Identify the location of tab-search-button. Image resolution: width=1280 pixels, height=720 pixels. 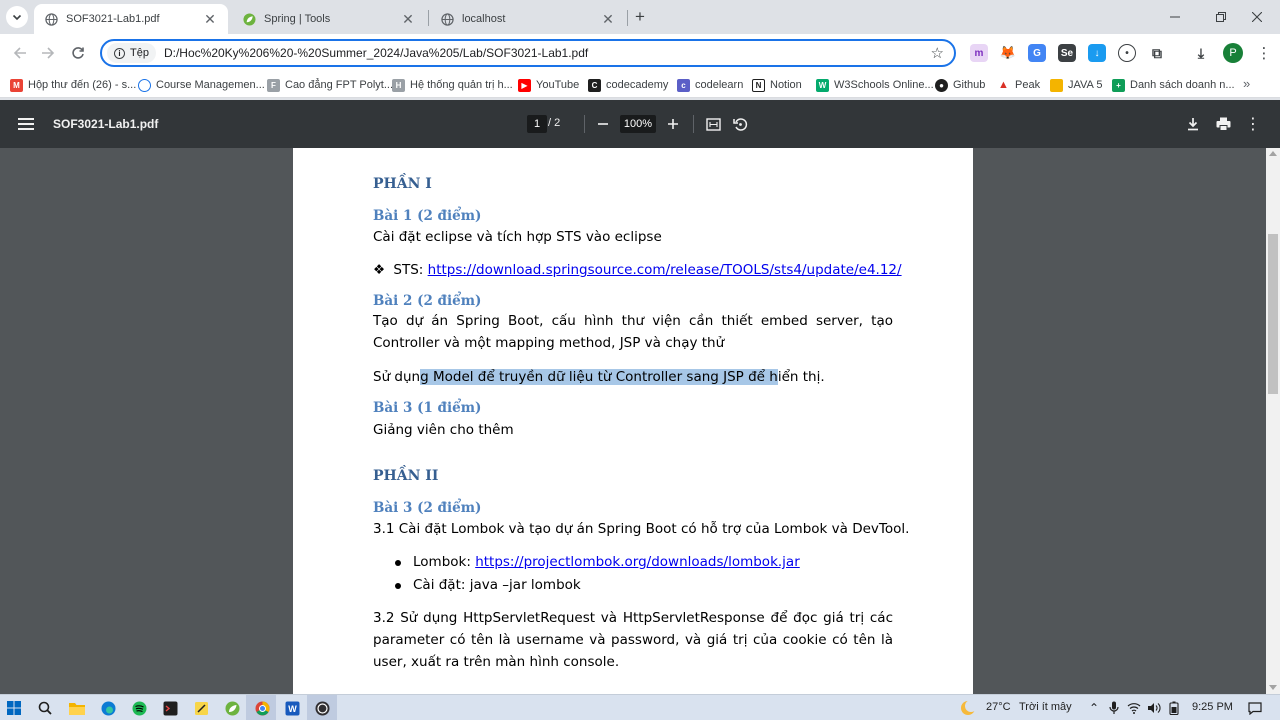
(17, 17).